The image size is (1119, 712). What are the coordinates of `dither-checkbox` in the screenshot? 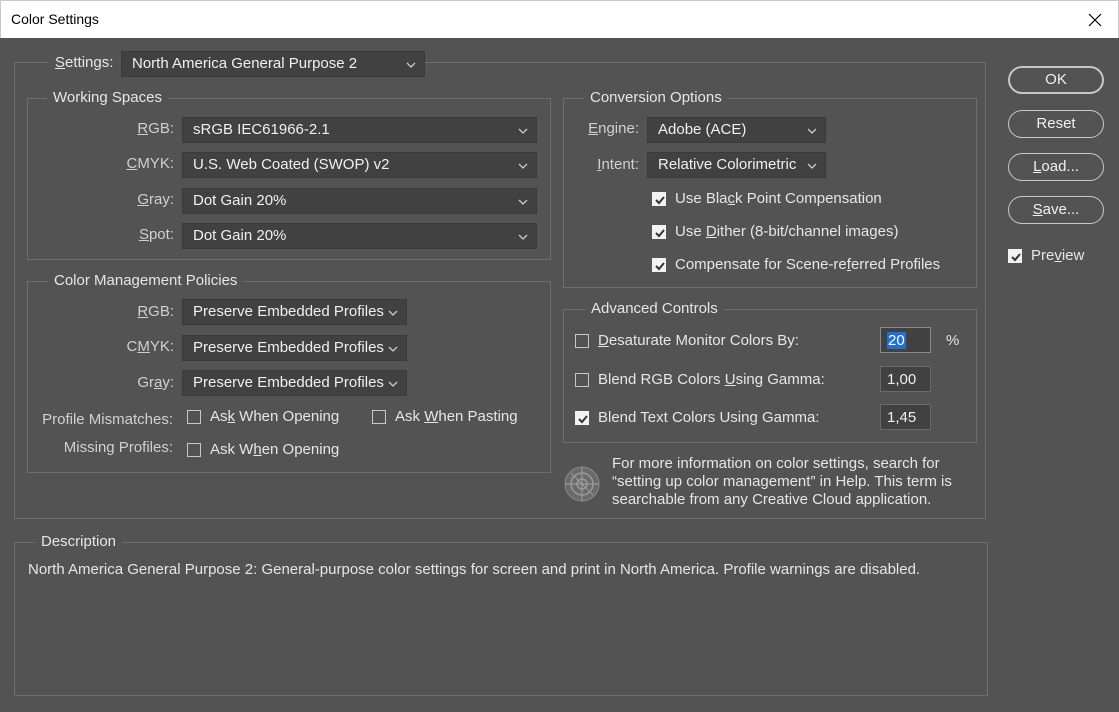 It's located at (659, 232).